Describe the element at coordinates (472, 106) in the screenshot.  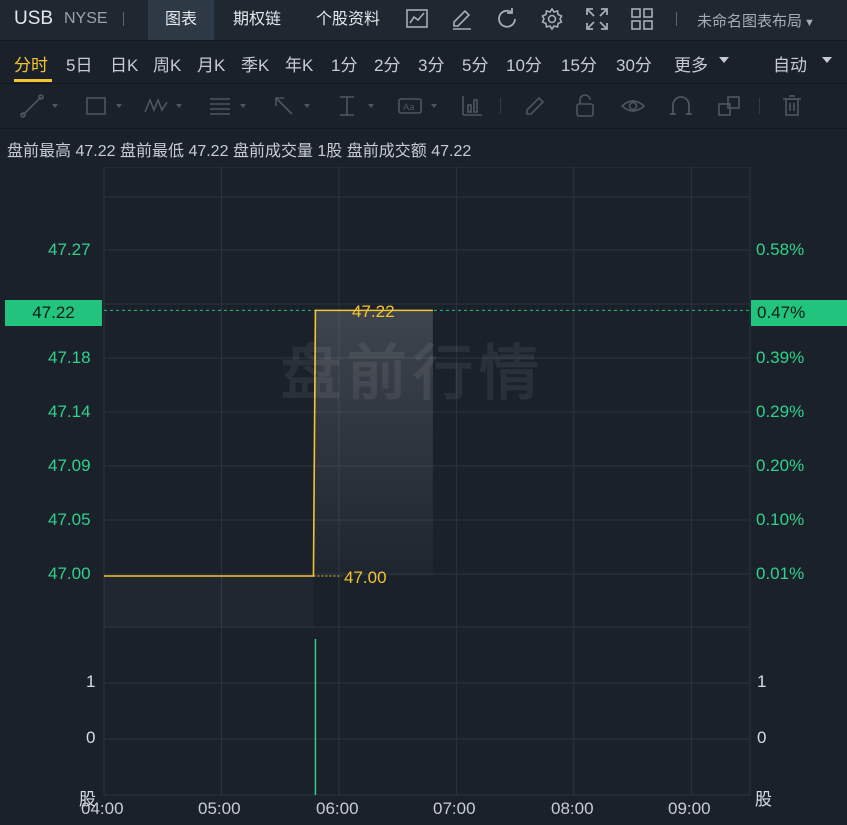
I see `indicator-tool-icon` at that location.